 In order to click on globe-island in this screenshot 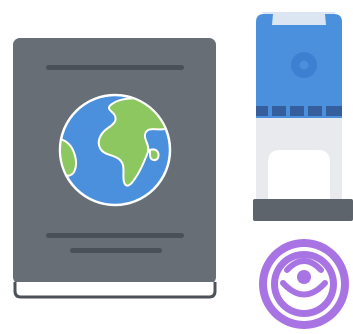, I will do `click(154, 155)`.